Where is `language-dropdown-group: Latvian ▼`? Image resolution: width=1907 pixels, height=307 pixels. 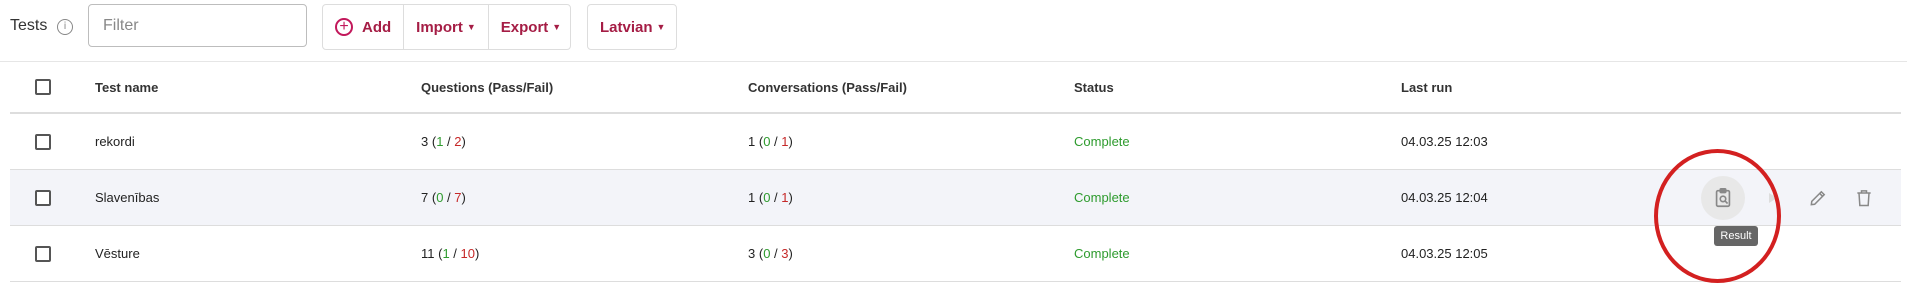 language-dropdown-group: Latvian ▼ is located at coordinates (632, 27).